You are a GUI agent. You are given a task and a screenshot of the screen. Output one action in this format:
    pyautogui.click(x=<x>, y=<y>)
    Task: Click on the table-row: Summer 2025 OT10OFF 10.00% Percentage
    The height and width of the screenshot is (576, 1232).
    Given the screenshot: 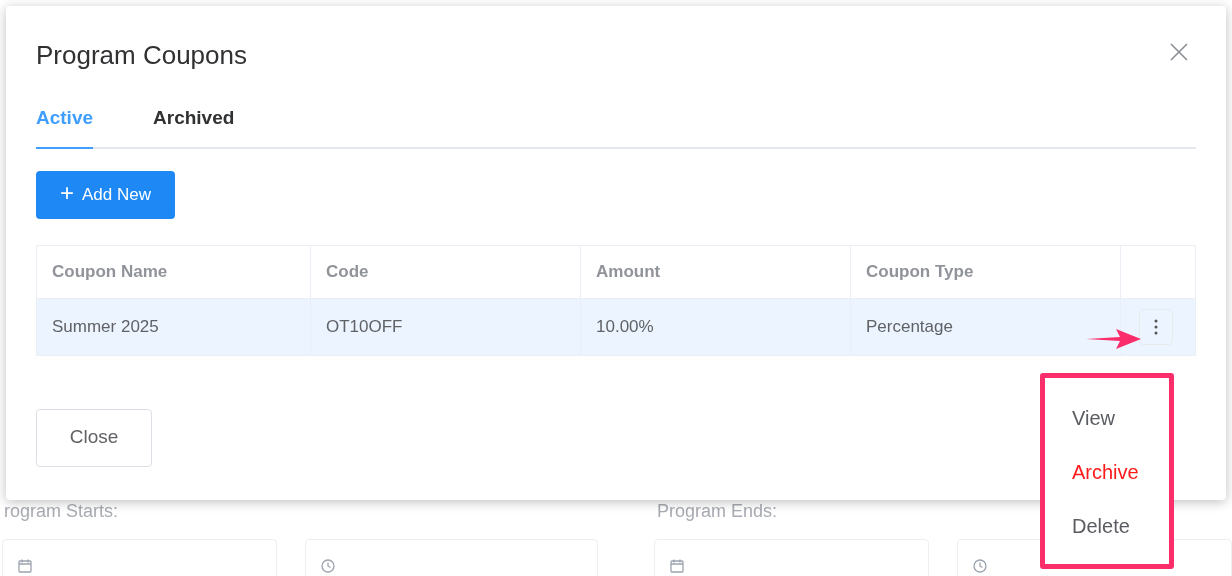 What is the action you would take?
    pyautogui.click(x=616, y=326)
    